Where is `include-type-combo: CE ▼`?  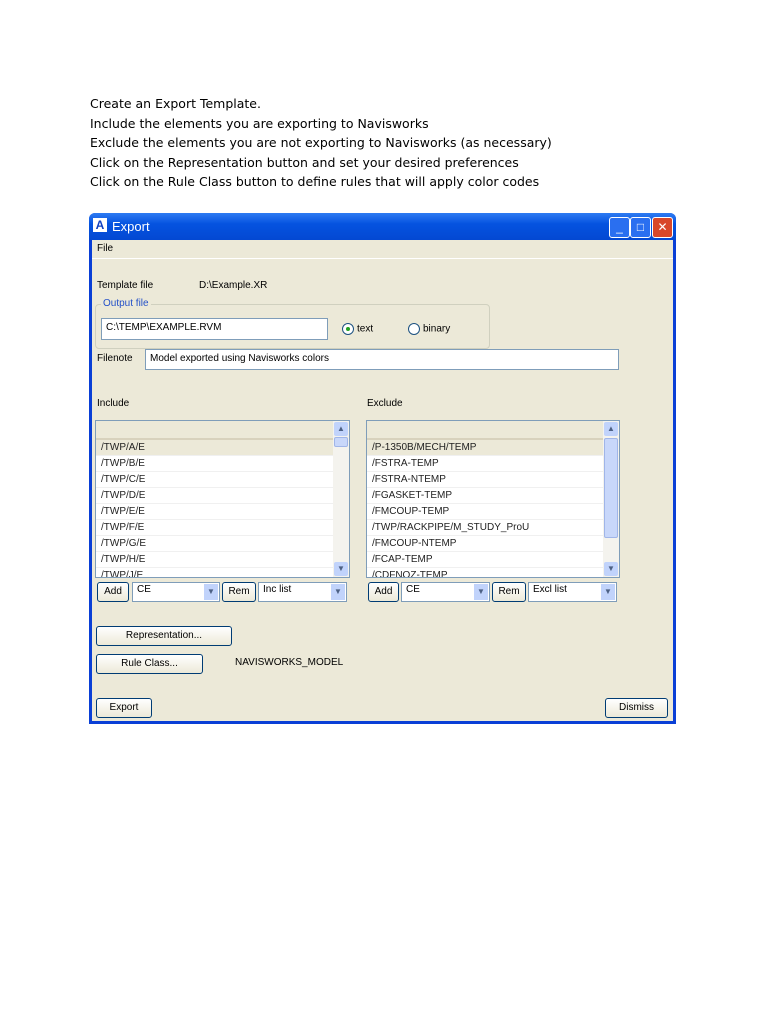 include-type-combo: CE ▼ is located at coordinates (176, 592).